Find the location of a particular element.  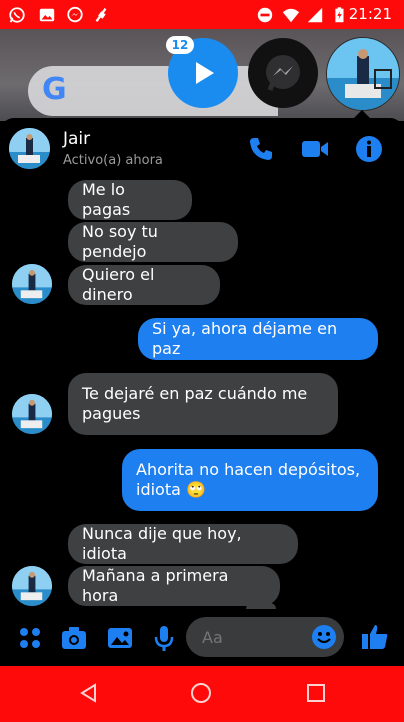

incoming-message: Quiero el dinero is located at coordinates (144, 285).